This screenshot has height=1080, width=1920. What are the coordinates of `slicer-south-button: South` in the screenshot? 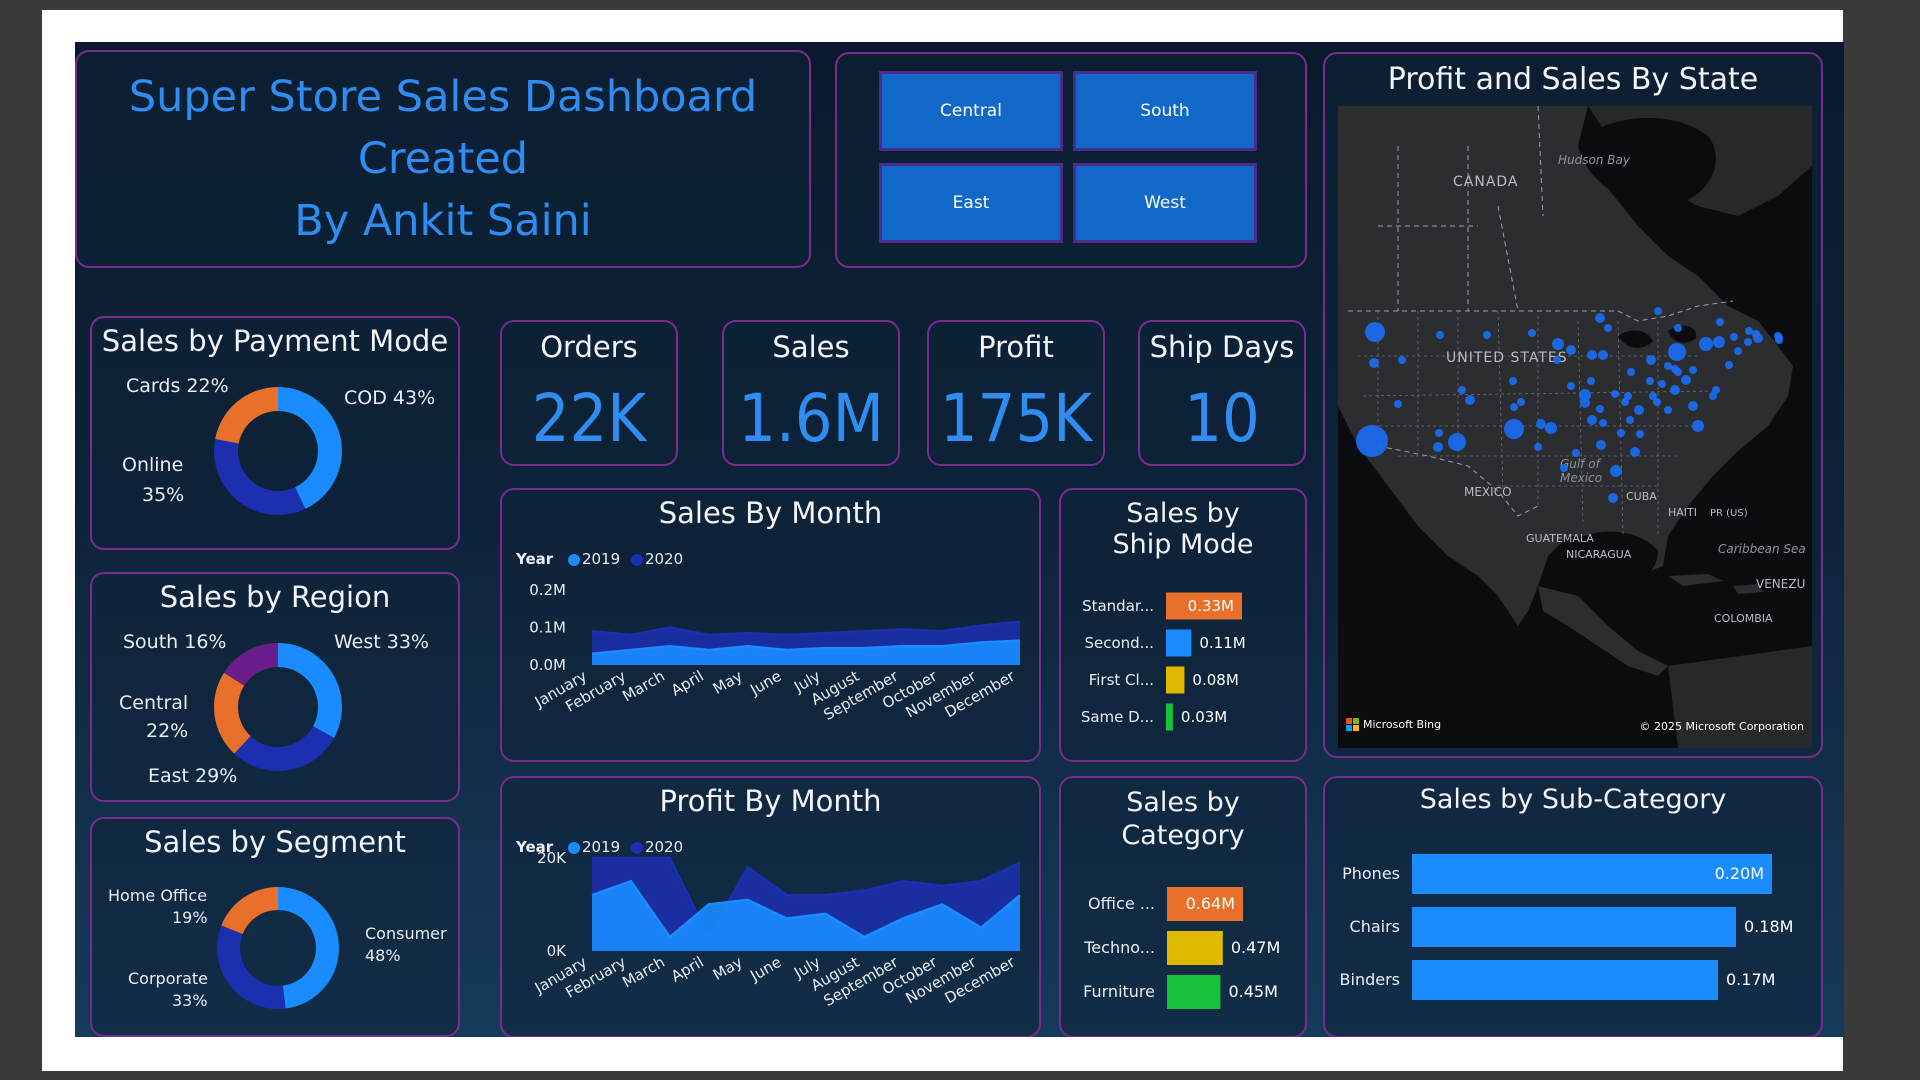 It's located at (1165, 111).